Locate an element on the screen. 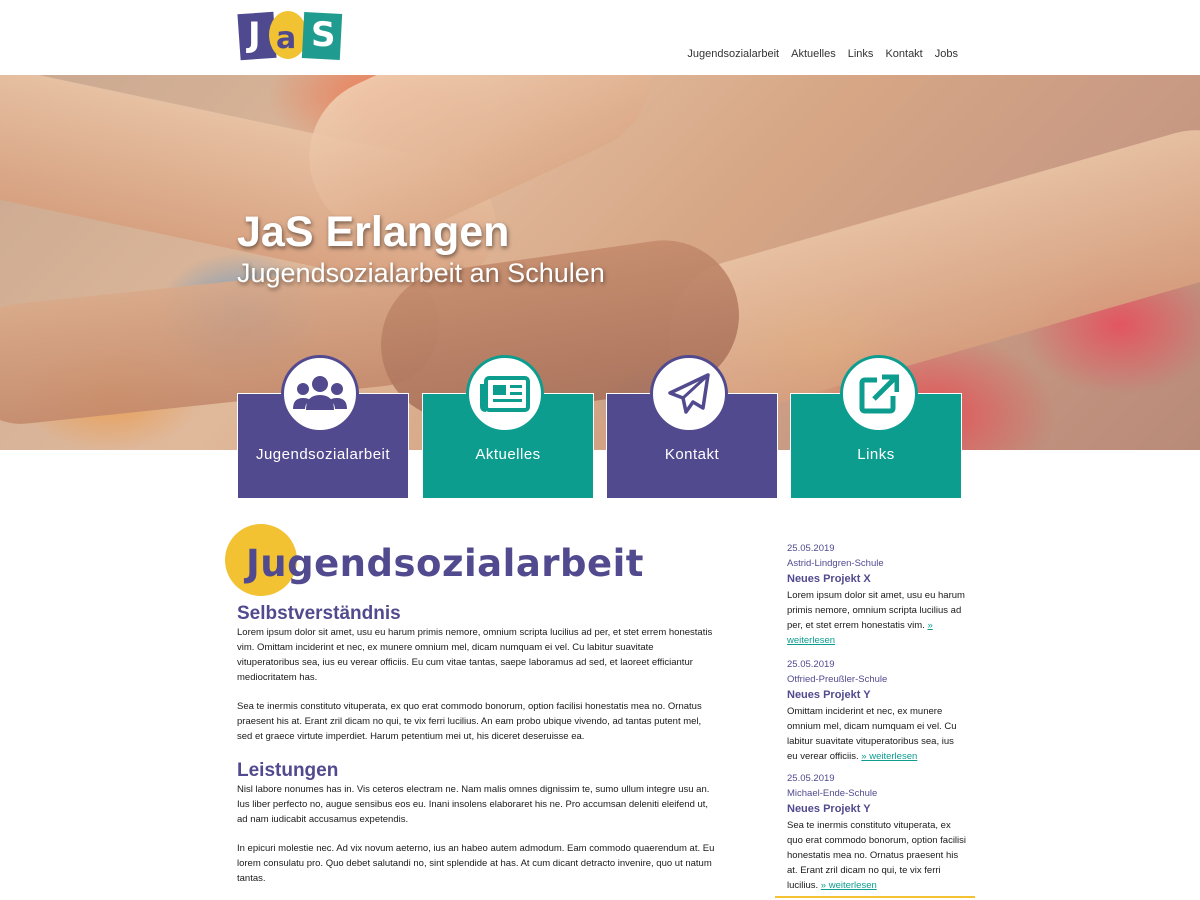  tile-label: Aktuelles is located at coordinates (508, 454).